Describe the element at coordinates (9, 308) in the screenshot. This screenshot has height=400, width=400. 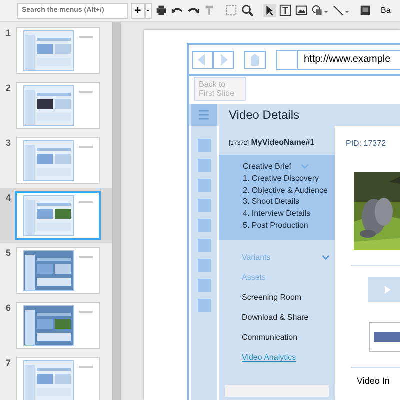
I see `slide-number: 6` at that location.